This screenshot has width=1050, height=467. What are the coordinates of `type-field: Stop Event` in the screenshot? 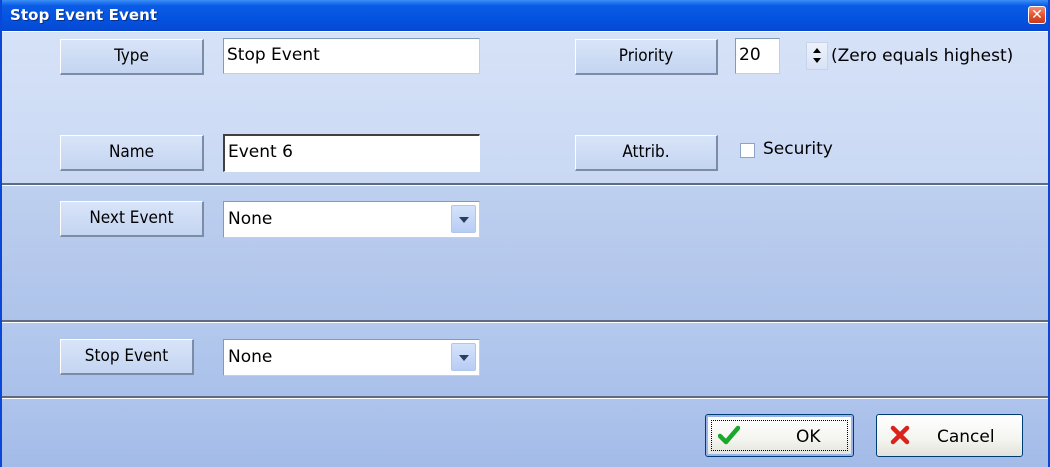 It's located at (351, 56).